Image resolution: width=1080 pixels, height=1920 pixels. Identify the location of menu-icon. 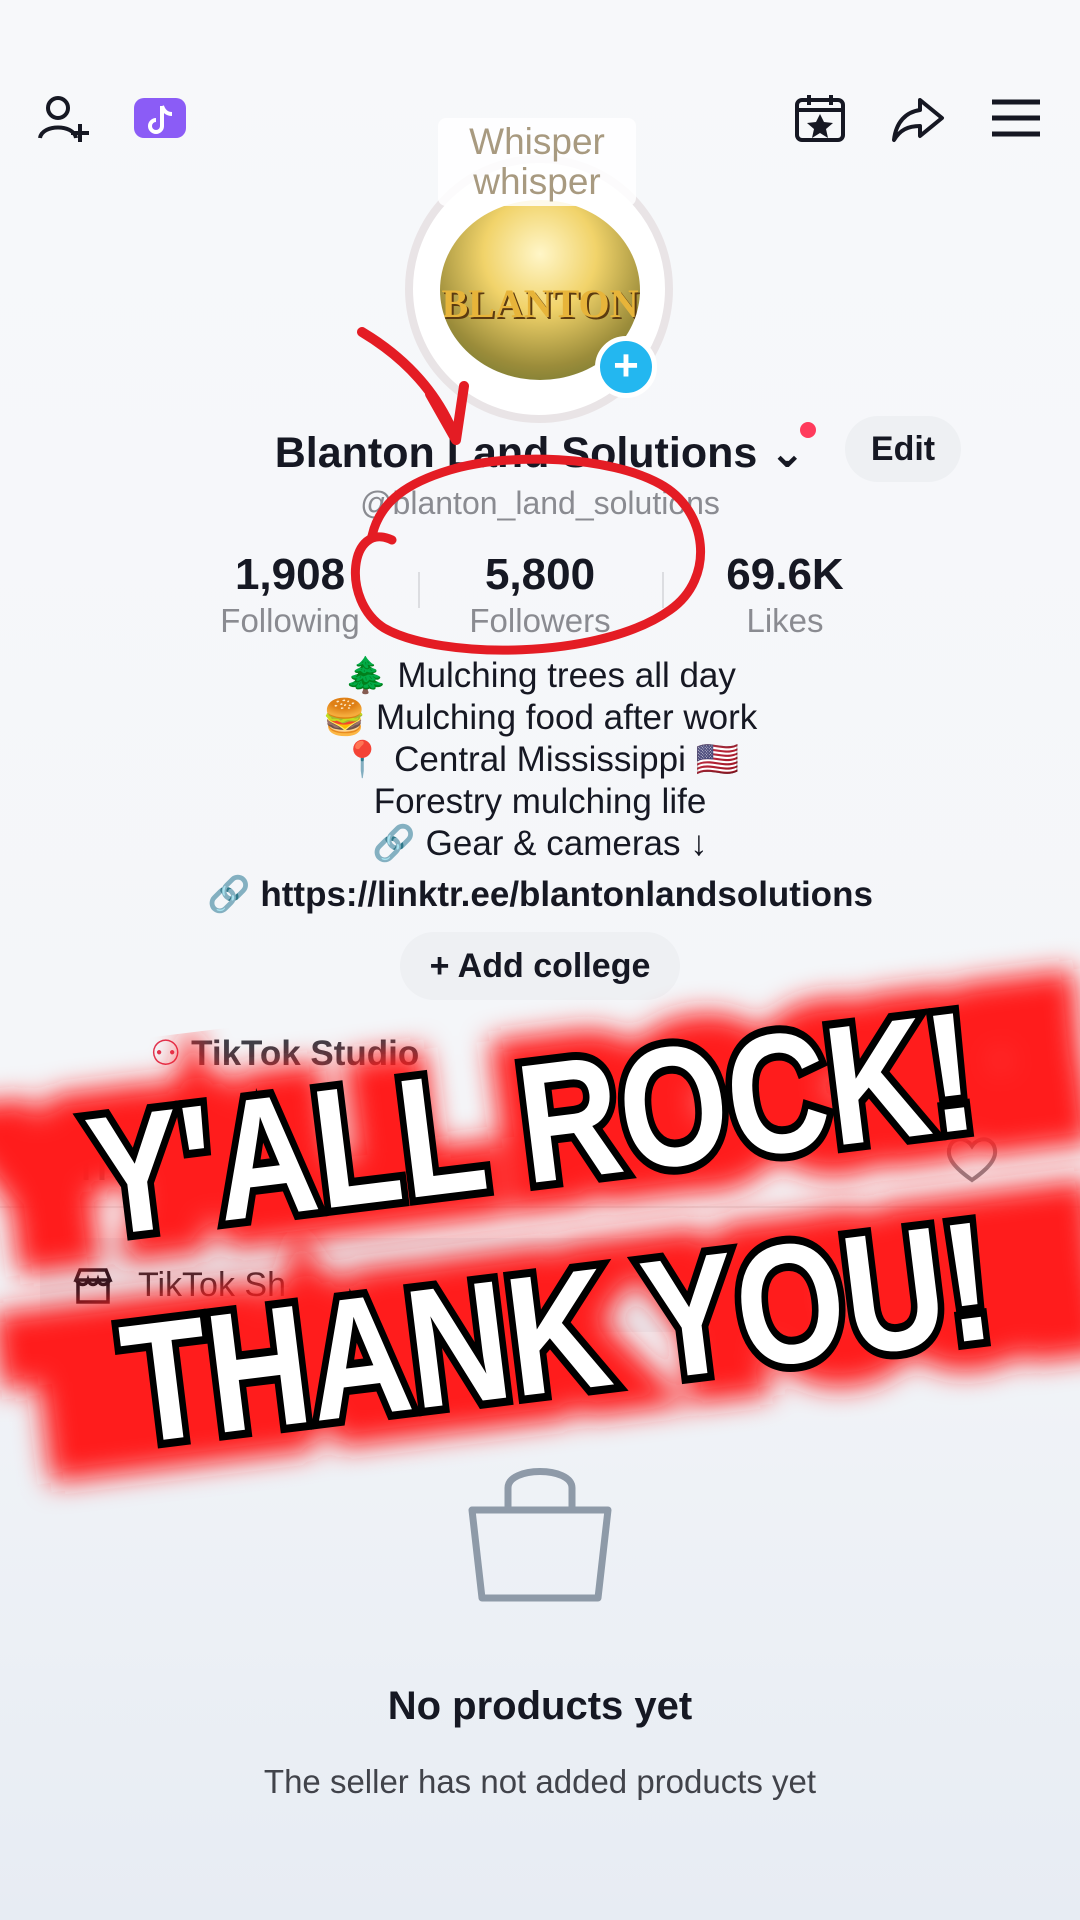
(1016, 118).